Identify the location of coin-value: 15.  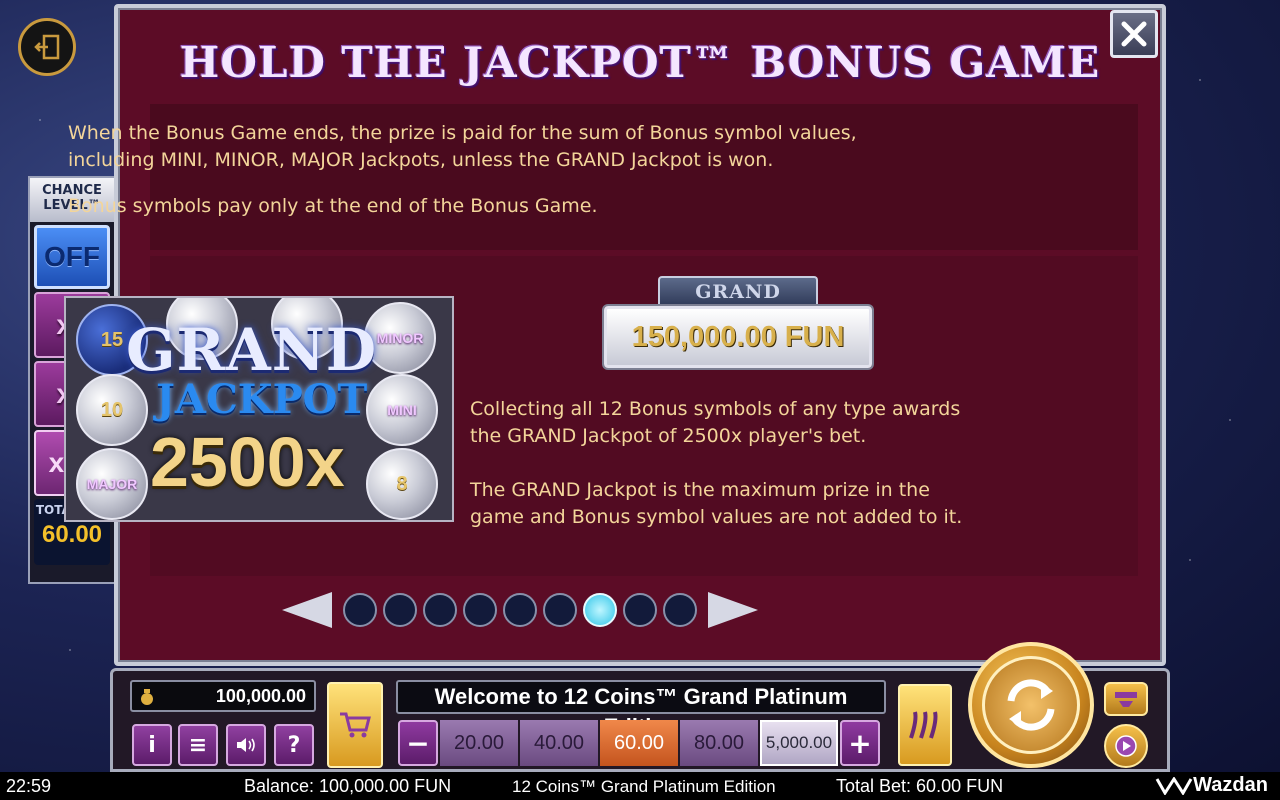
(112, 339).